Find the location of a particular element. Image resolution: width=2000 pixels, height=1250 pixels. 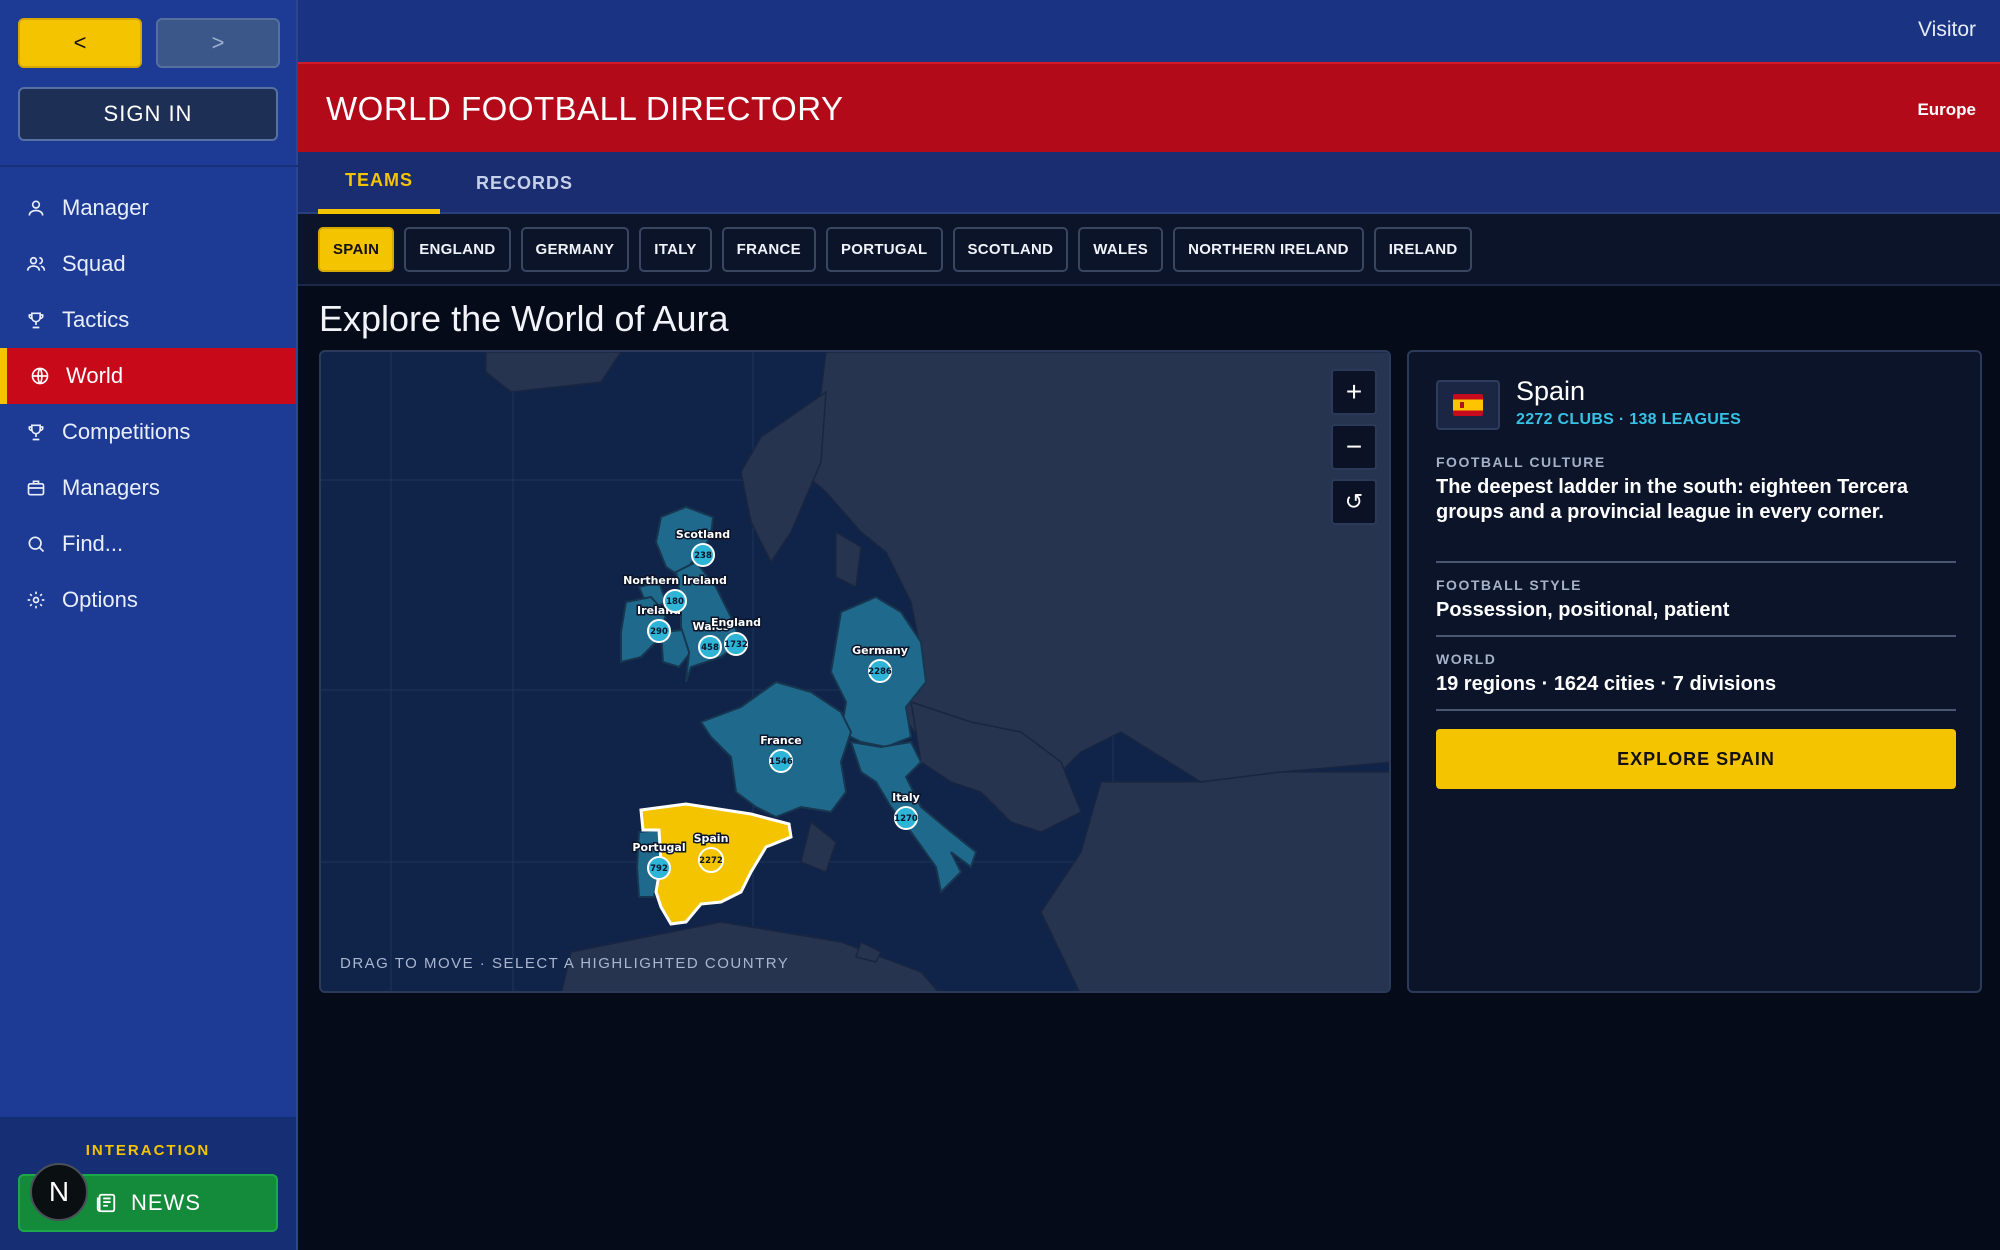

interaction-label: INTERACTION is located at coordinates (148, 1150).